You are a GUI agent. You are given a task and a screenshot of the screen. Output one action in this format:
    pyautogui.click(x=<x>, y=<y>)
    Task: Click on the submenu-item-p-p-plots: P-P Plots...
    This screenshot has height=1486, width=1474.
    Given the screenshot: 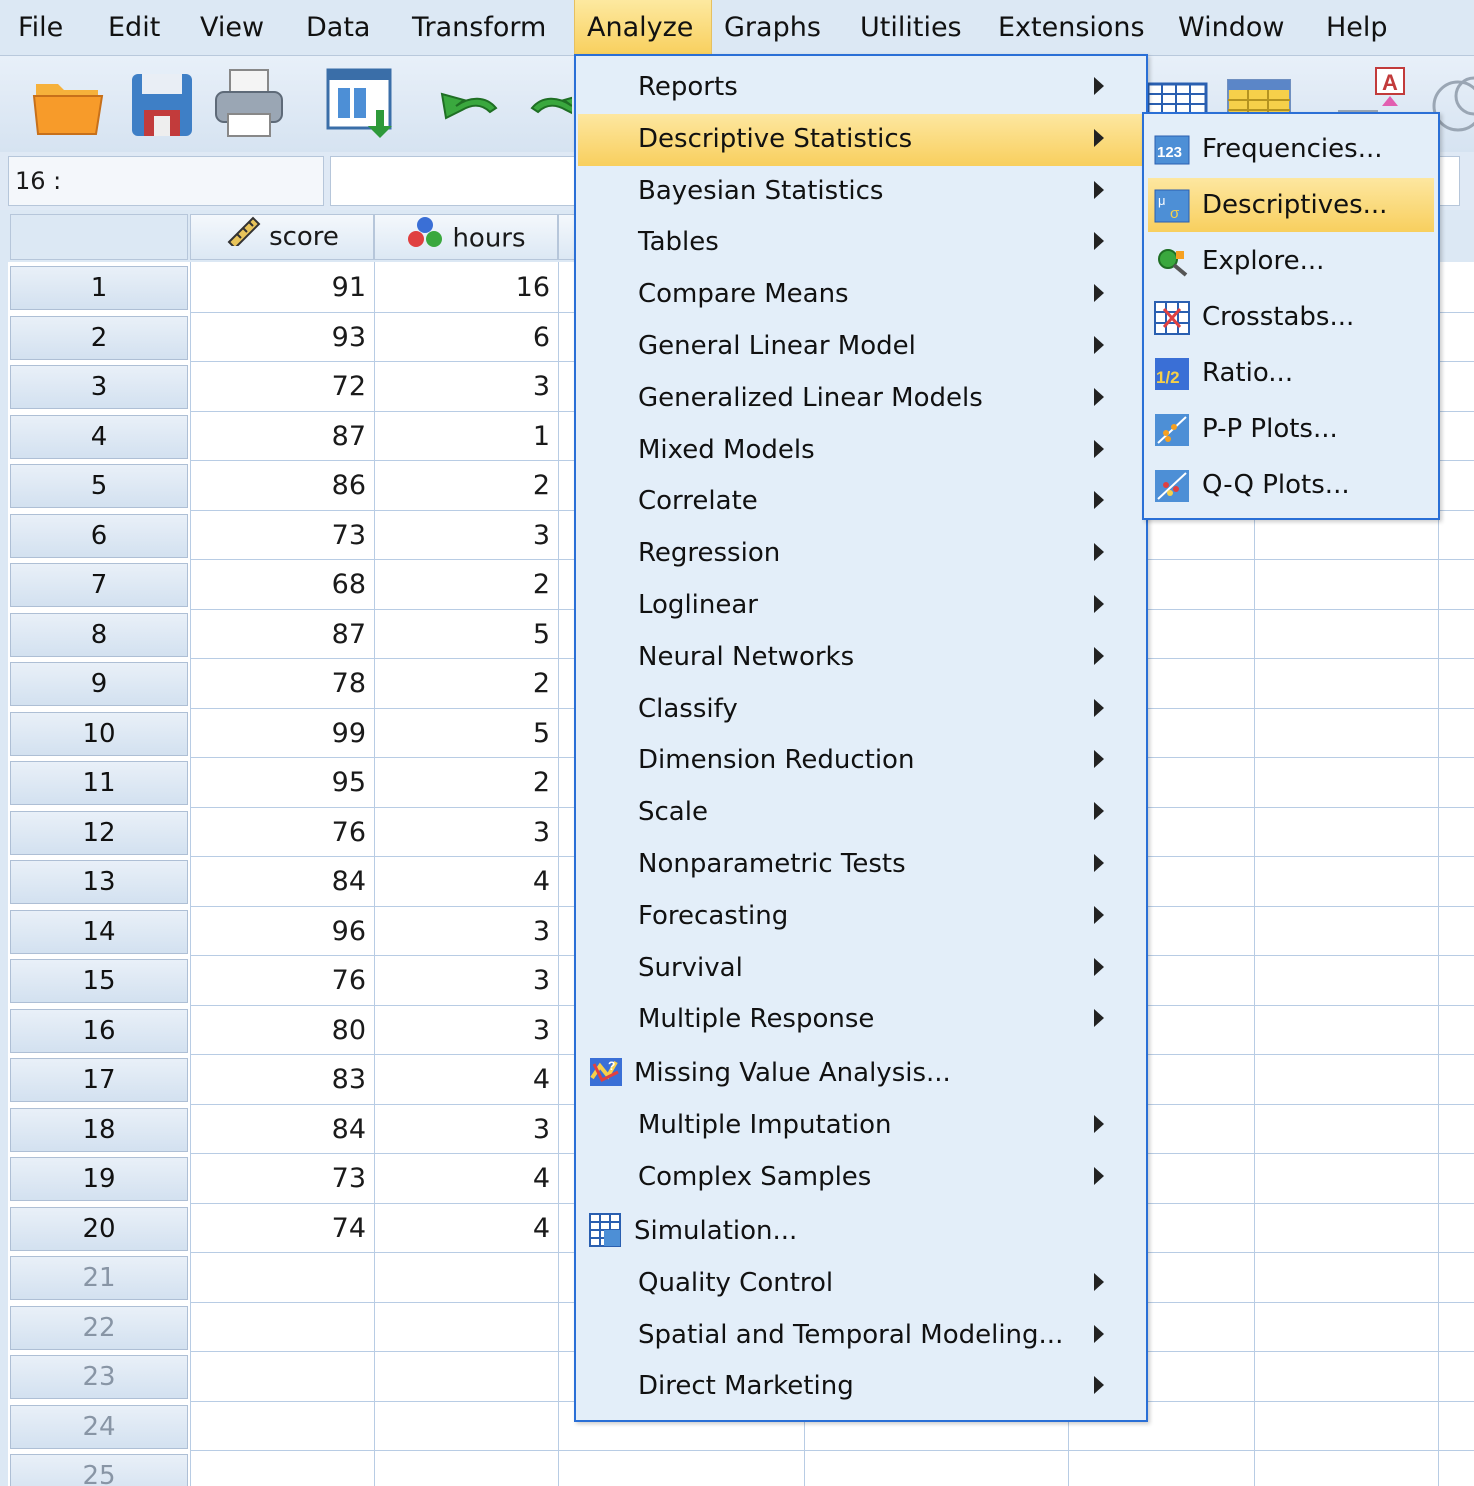 What is the action you would take?
    pyautogui.click(x=1291, y=429)
    